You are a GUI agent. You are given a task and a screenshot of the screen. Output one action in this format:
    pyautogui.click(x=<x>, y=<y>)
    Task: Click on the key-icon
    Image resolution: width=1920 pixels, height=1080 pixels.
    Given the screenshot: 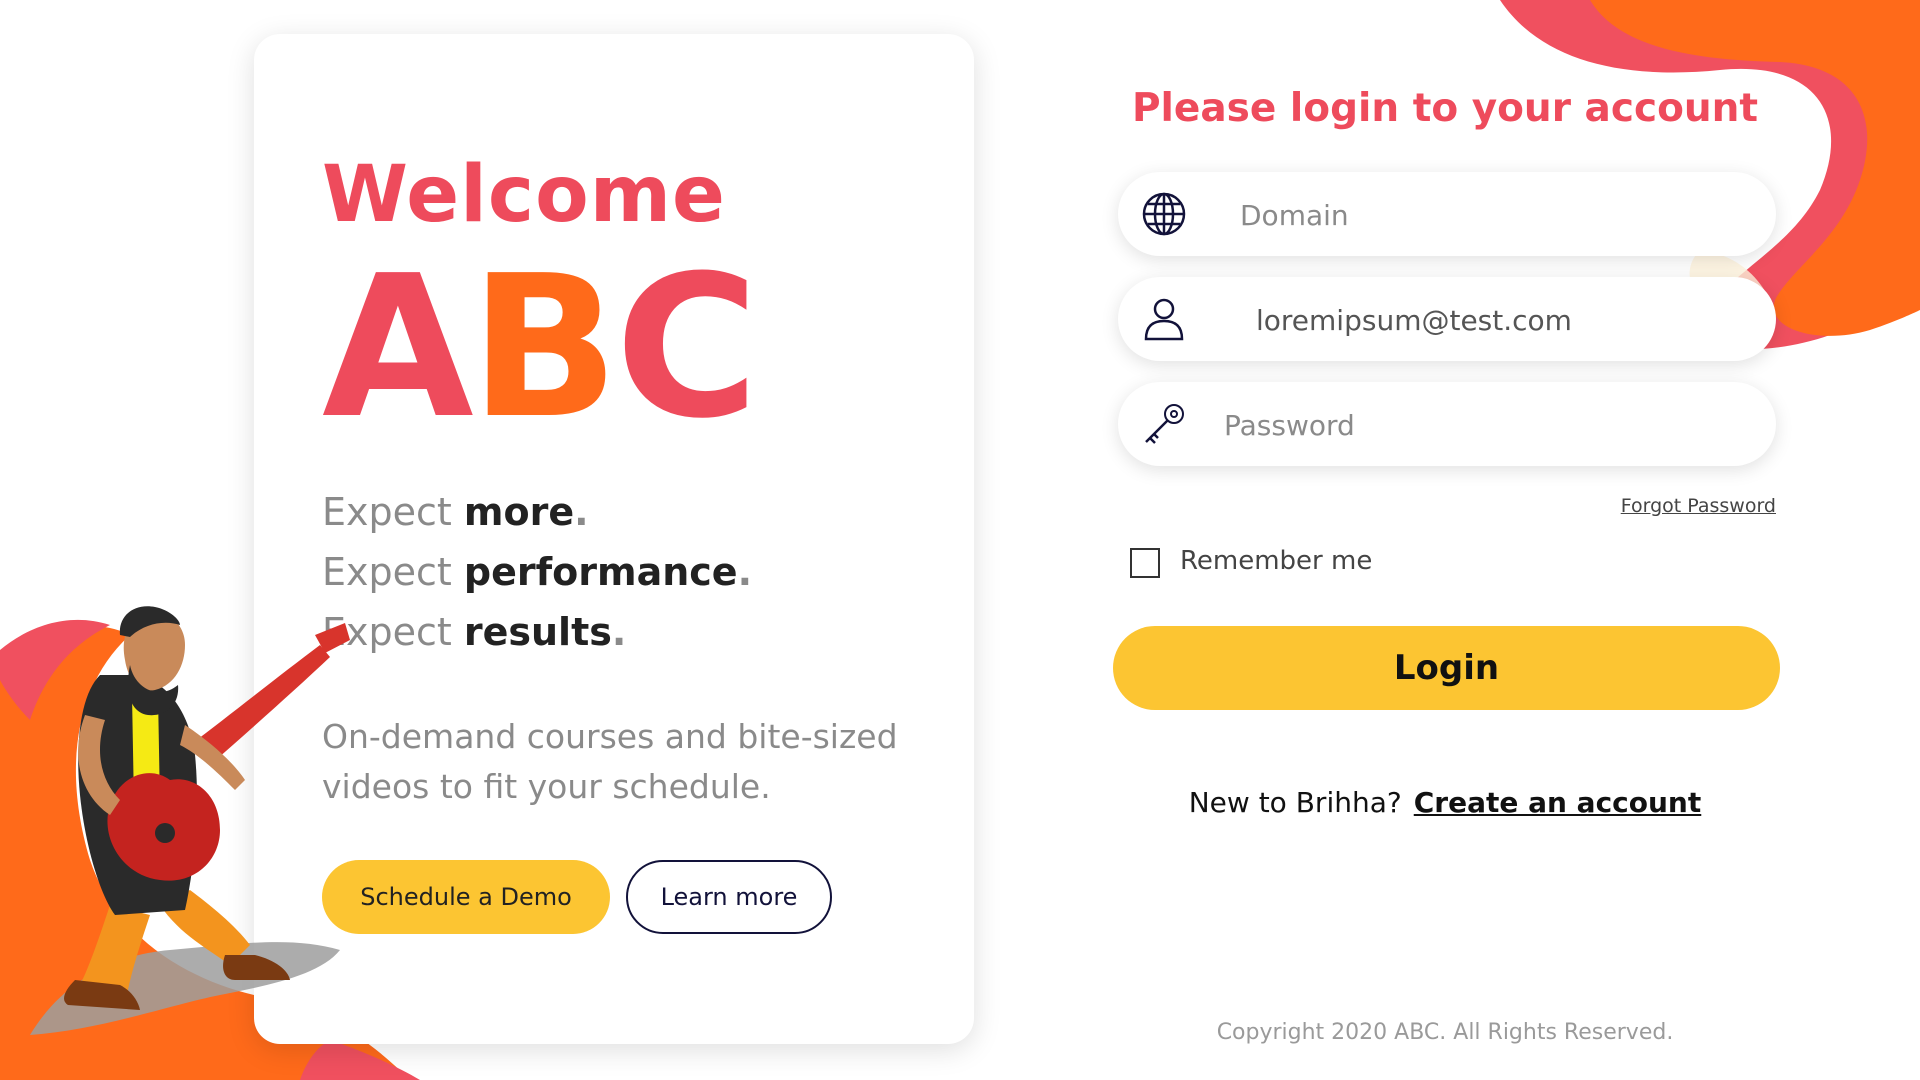 What is the action you would take?
    pyautogui.click(x=1164, y=424)
    